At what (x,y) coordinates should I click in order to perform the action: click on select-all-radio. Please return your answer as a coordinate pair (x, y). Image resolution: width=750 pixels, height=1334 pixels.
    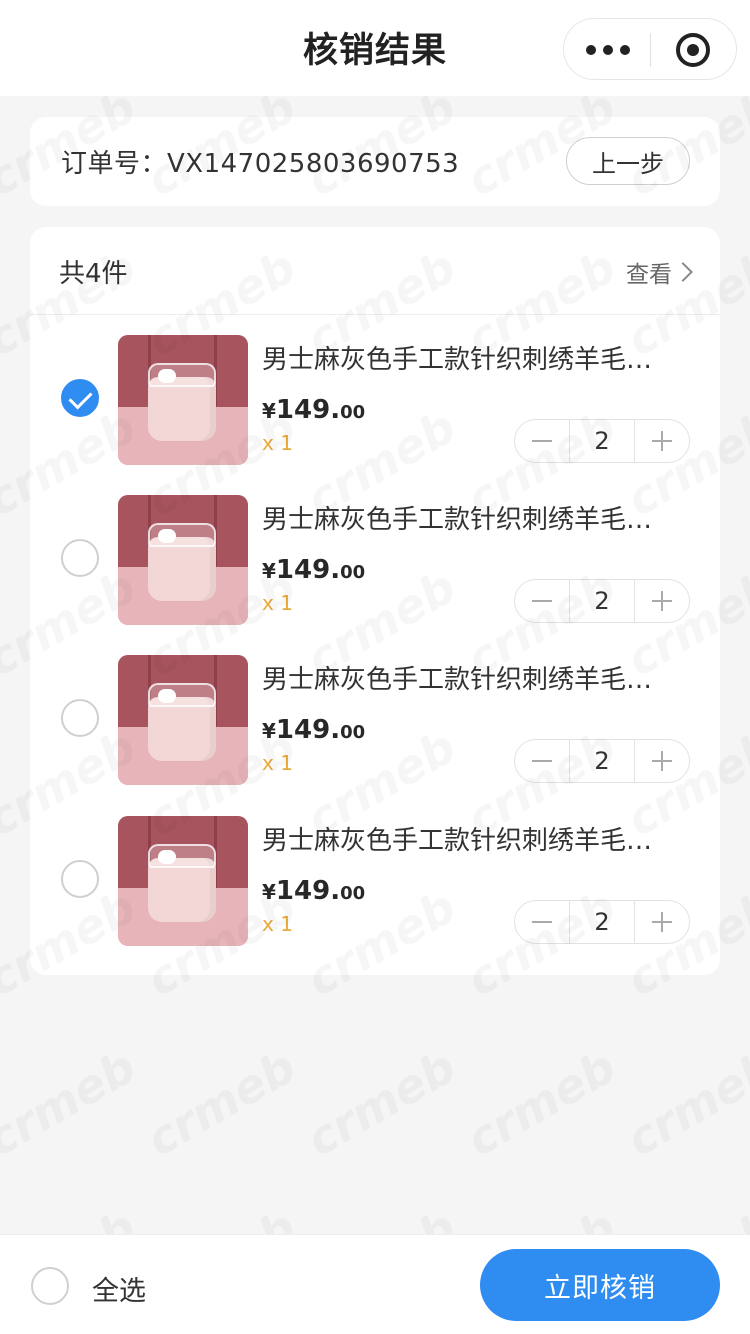
    Looking at the image, I should click on (50, 1286).